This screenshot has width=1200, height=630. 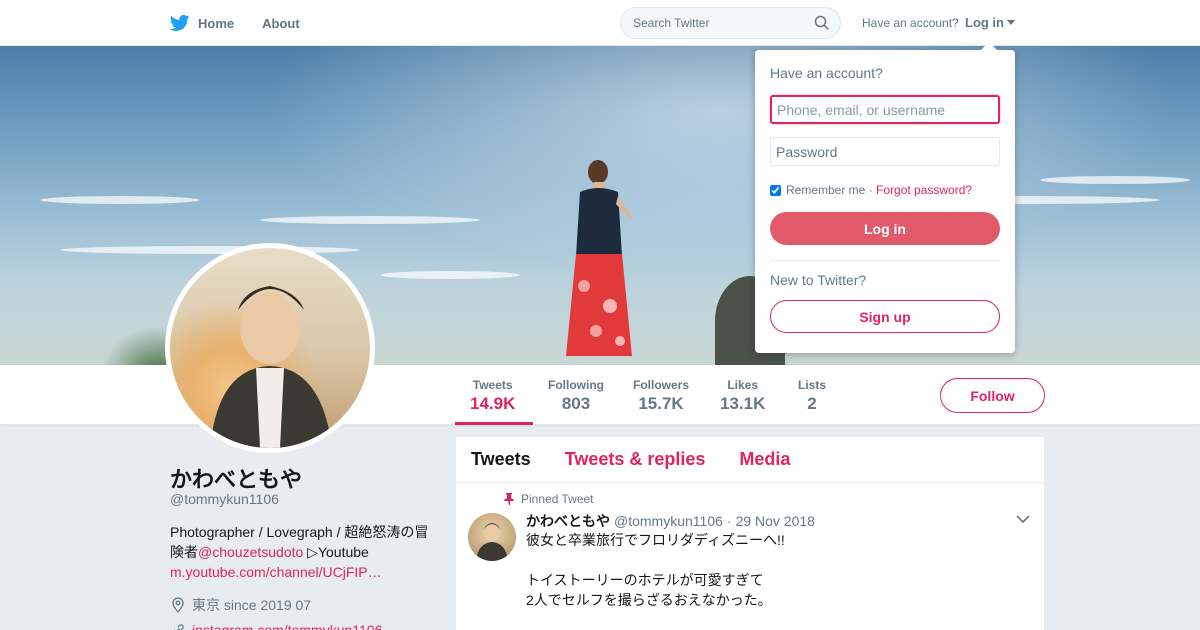 What do you see at coordinates (576, 403) in the screenshot?
I see `stat-value: 803` at bounding box center [576, 403].